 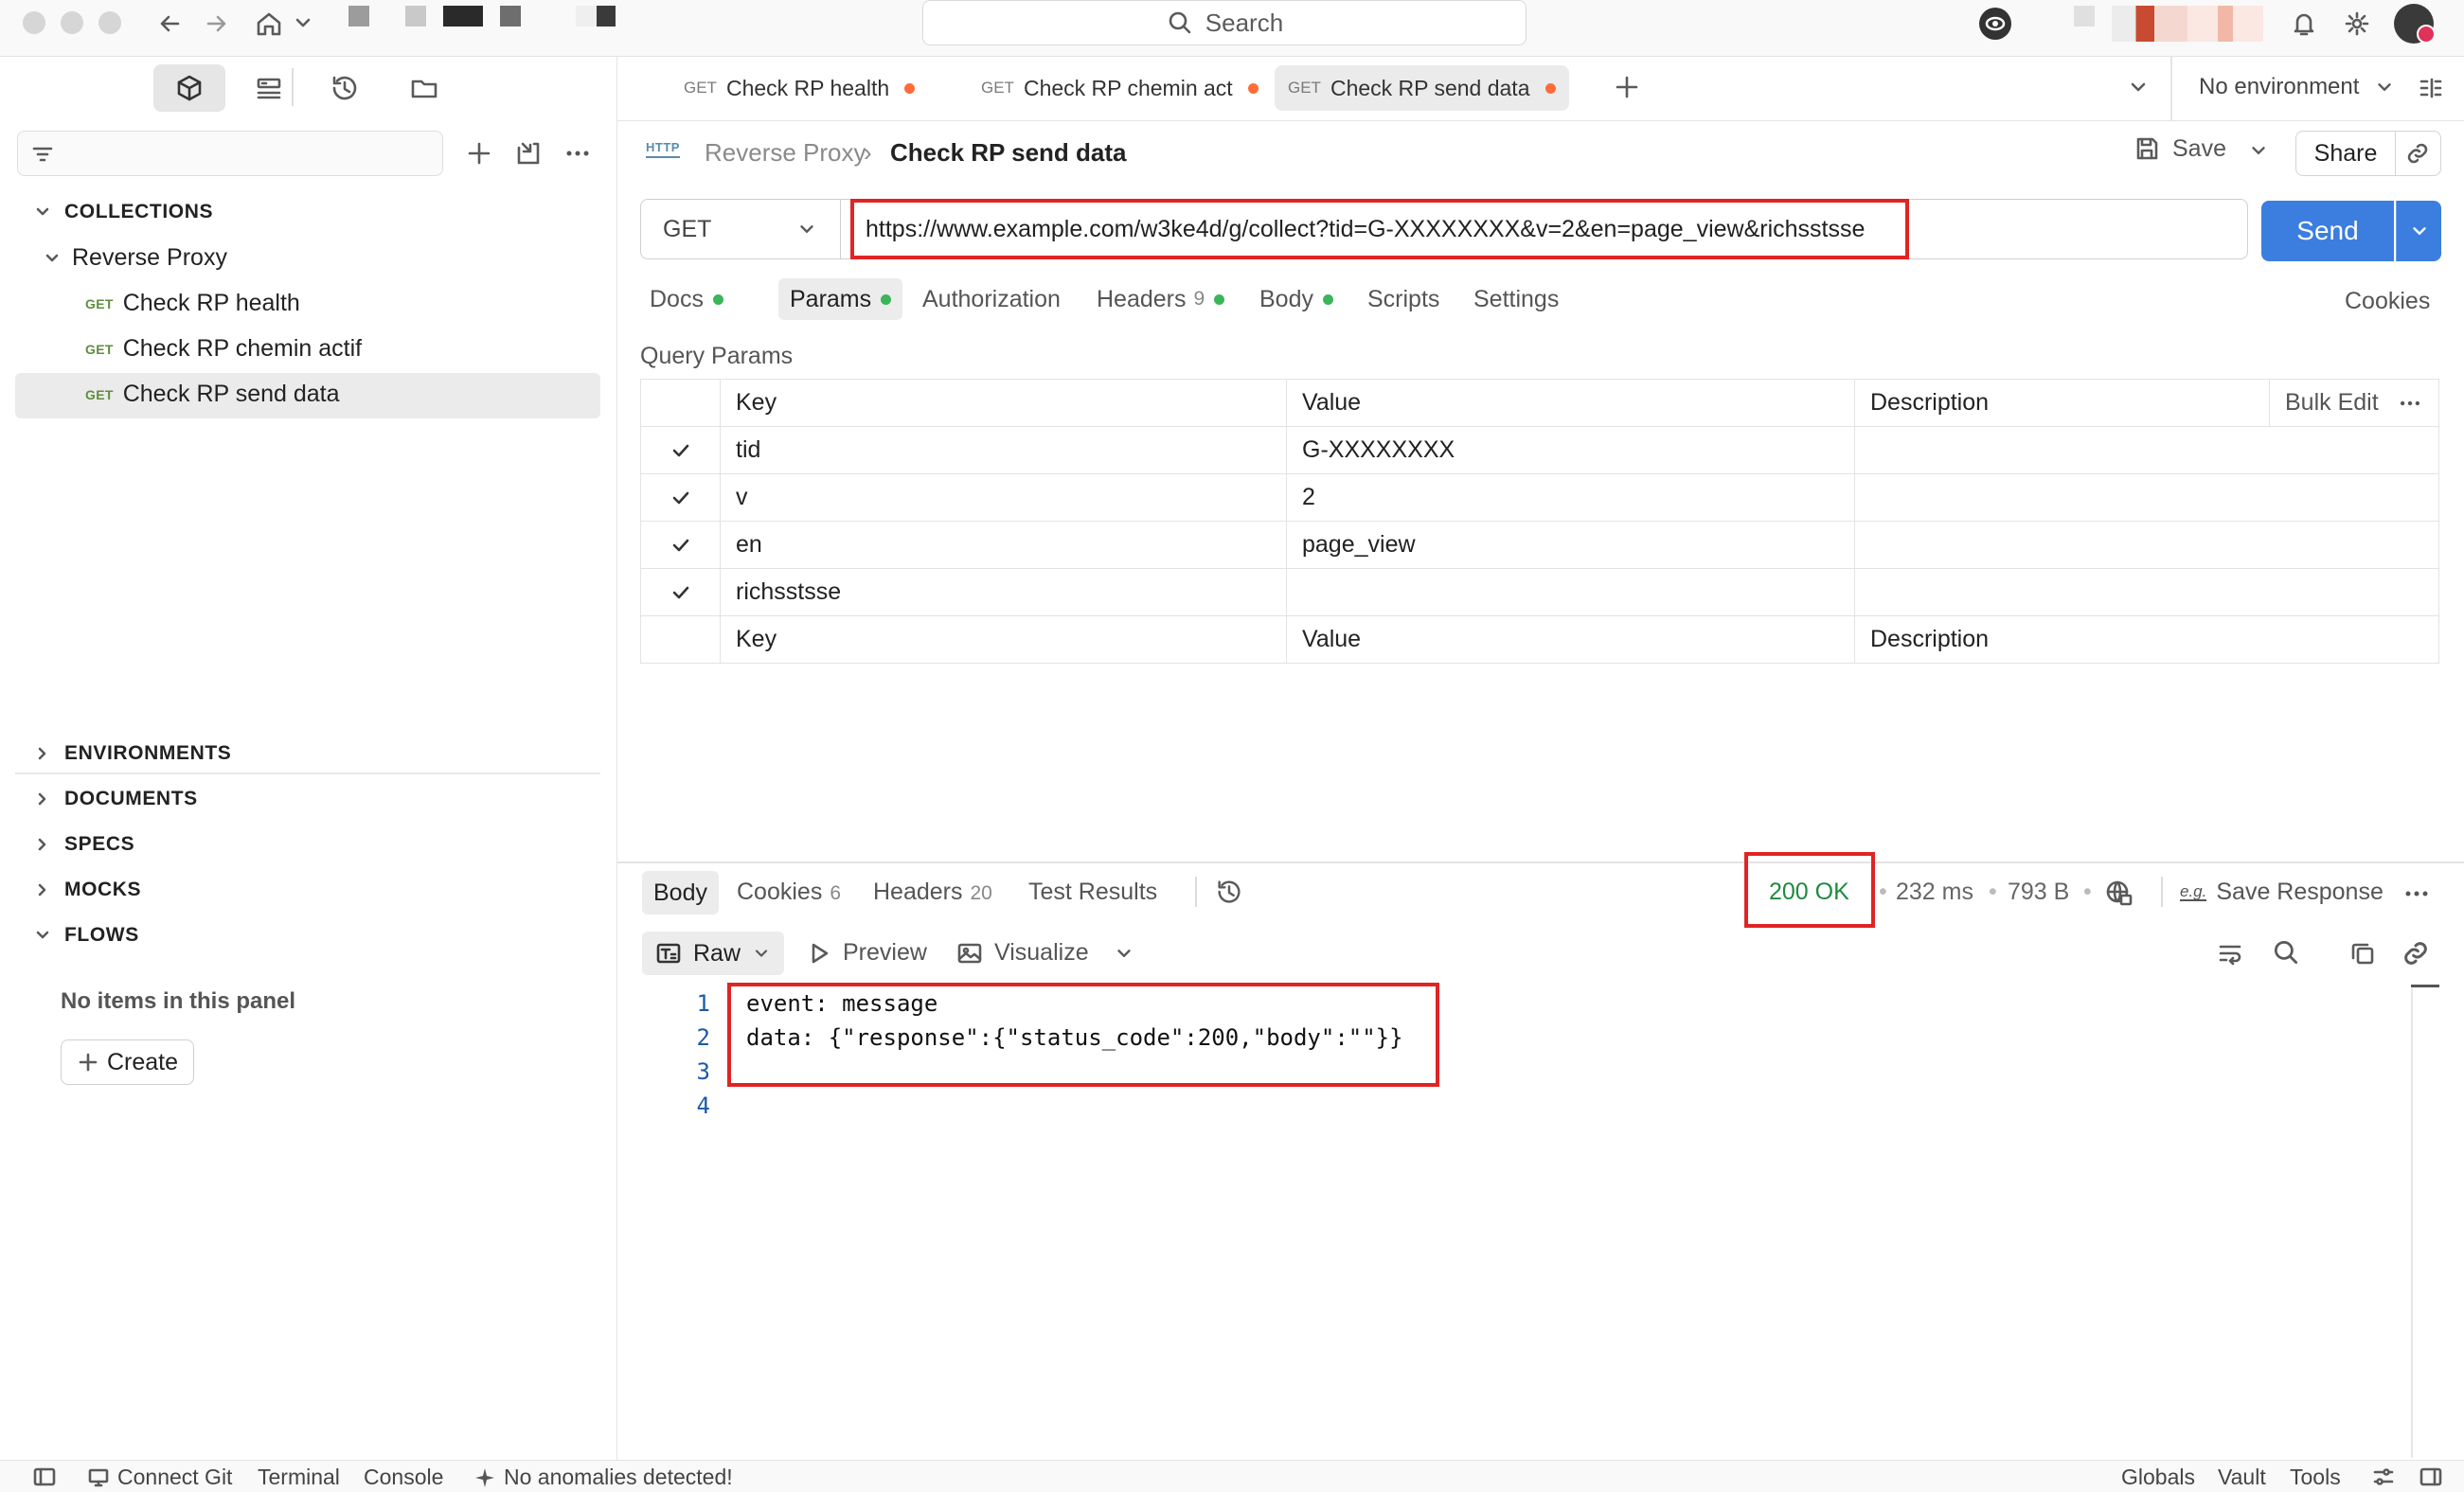 I want to click on new-param-key-input: Key, so click(x=1003, y=640).